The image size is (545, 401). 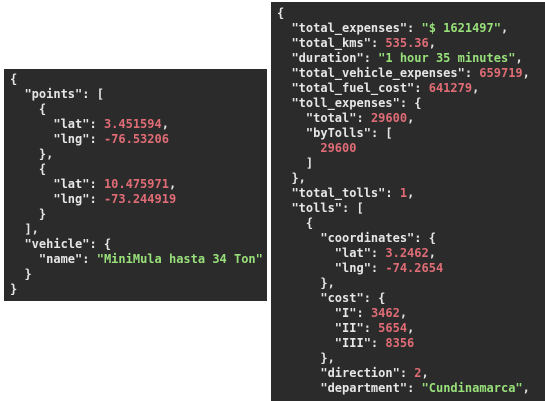 What do you see at coordinates (450, 88) in the screenshot?
I see `json-number: 641279` at bounding box center [450, 88].